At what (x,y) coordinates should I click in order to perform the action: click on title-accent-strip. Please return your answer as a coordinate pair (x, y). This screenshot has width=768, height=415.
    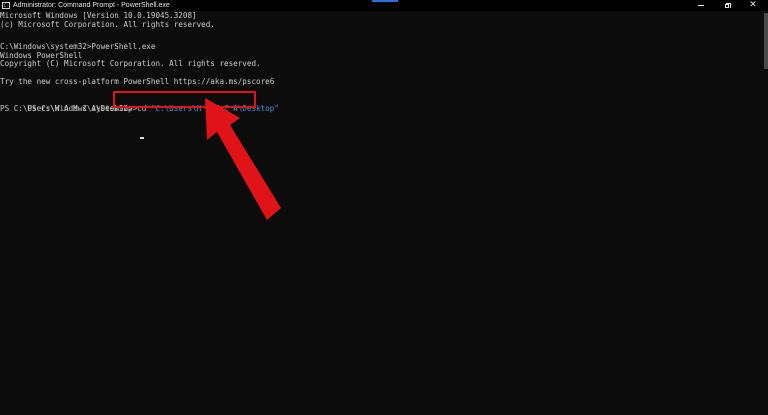
    Looking at the image, I should click on (385, 1).